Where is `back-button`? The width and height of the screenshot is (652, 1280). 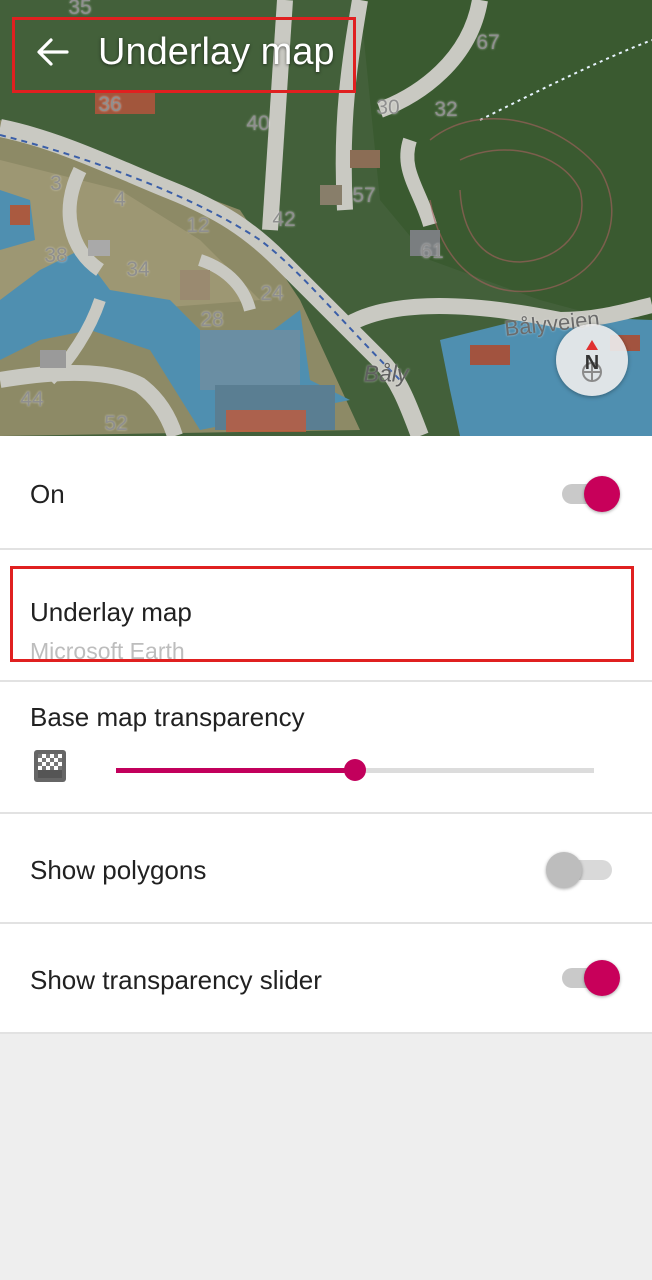 back-button is located at coordinates (52, 52).